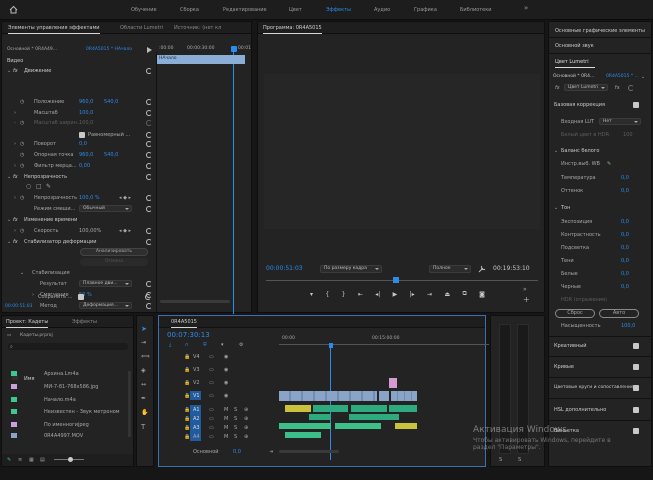 This screenshot has height=480, width=653. What do you see at coordinates (27, 323) in the screenshot?
I see `tab-project: Проект: Кадеты` at bounding box center [27, 323].